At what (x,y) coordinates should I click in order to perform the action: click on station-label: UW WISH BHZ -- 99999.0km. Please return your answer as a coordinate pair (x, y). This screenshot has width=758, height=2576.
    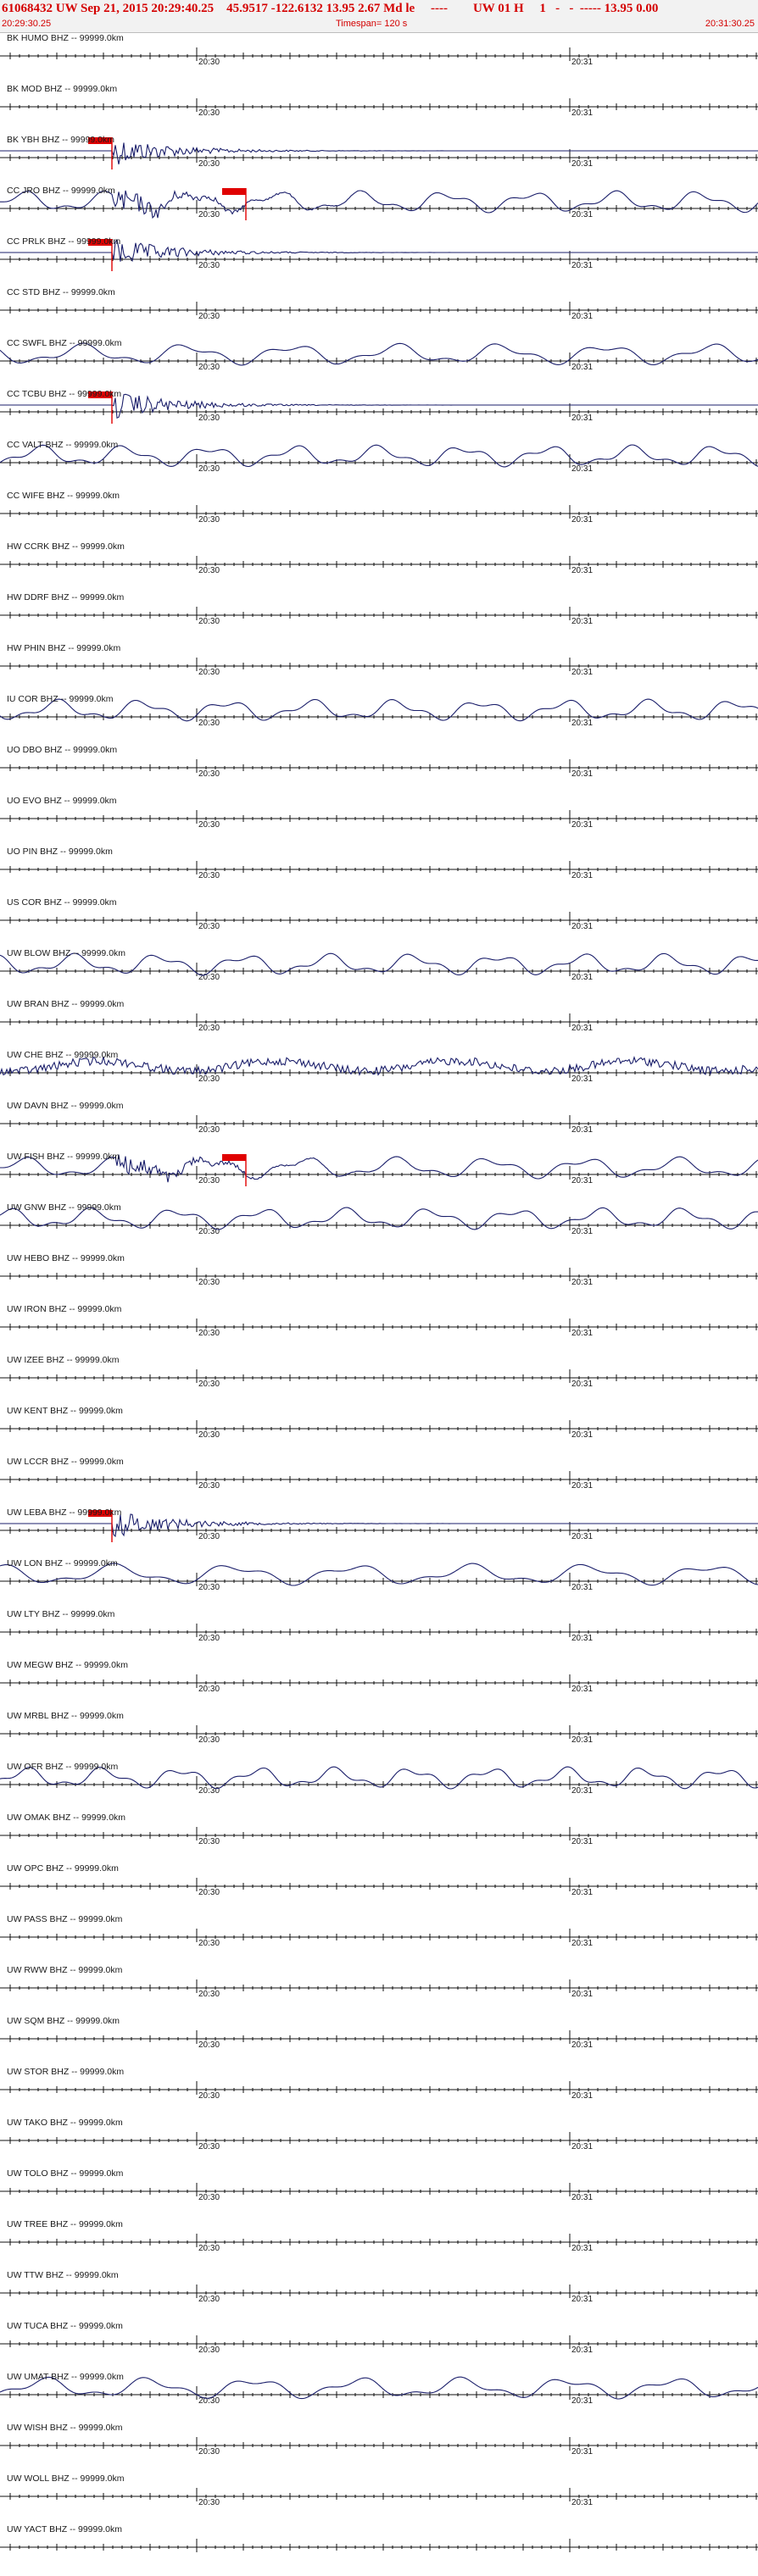
    Looking at the image, I should click on (65, 2428).